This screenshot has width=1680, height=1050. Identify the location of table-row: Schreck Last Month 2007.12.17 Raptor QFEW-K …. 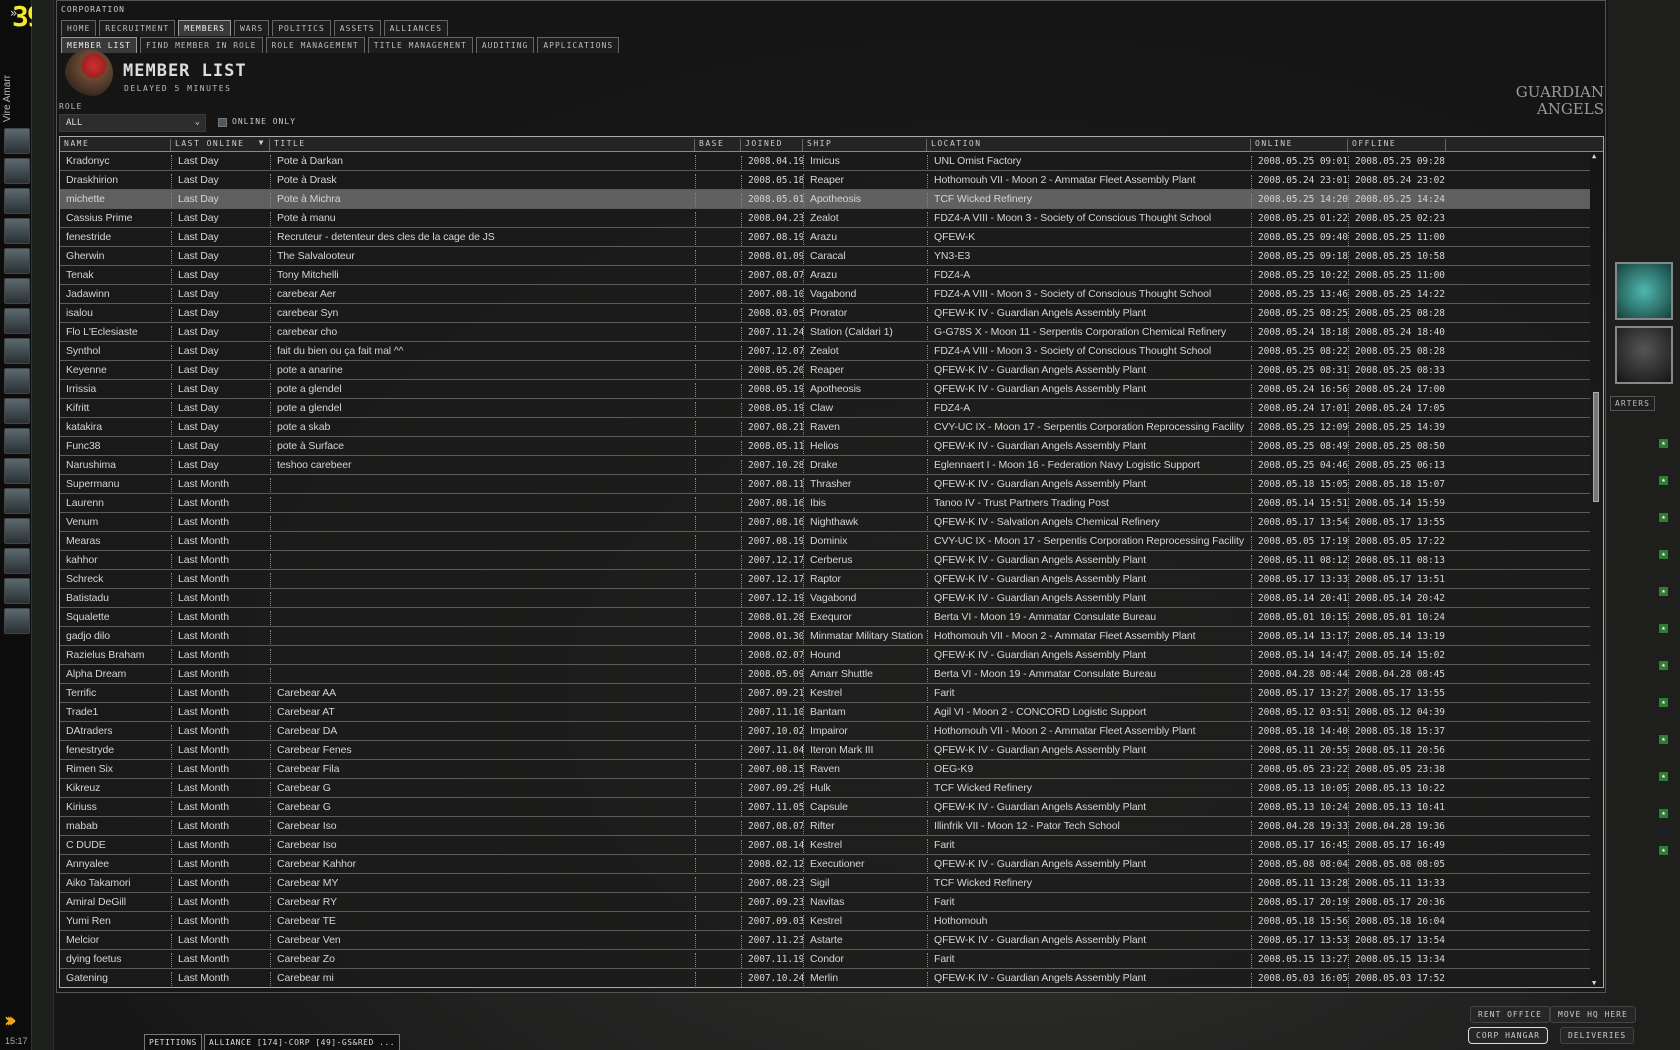
(825, 579).